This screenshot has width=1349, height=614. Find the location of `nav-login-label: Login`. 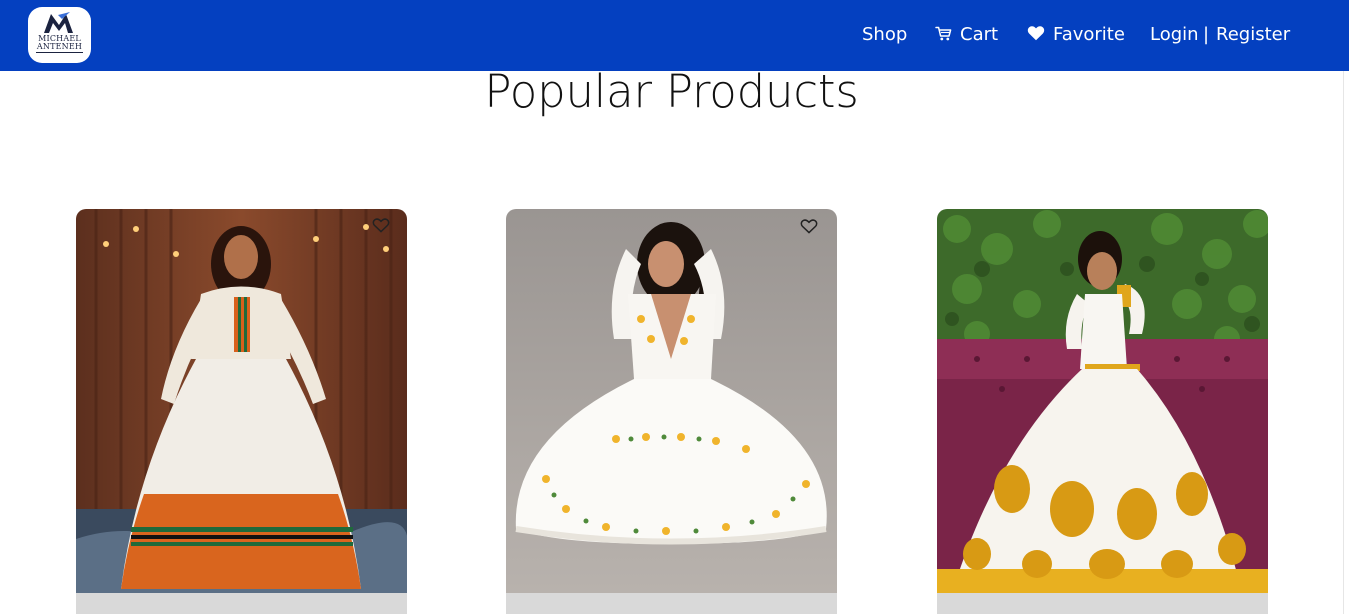

nav-login-label: Login is located at coordinates (1174, 34).